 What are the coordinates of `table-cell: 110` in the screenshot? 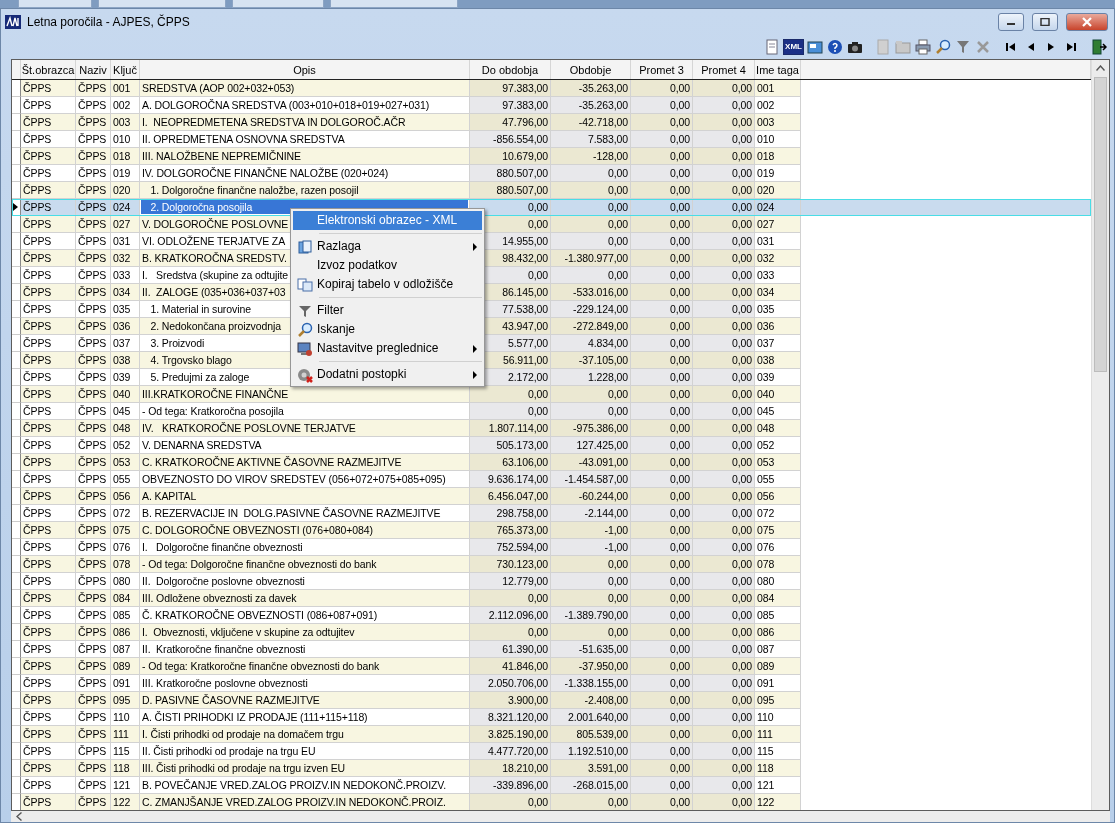 It's located at (778, 717).